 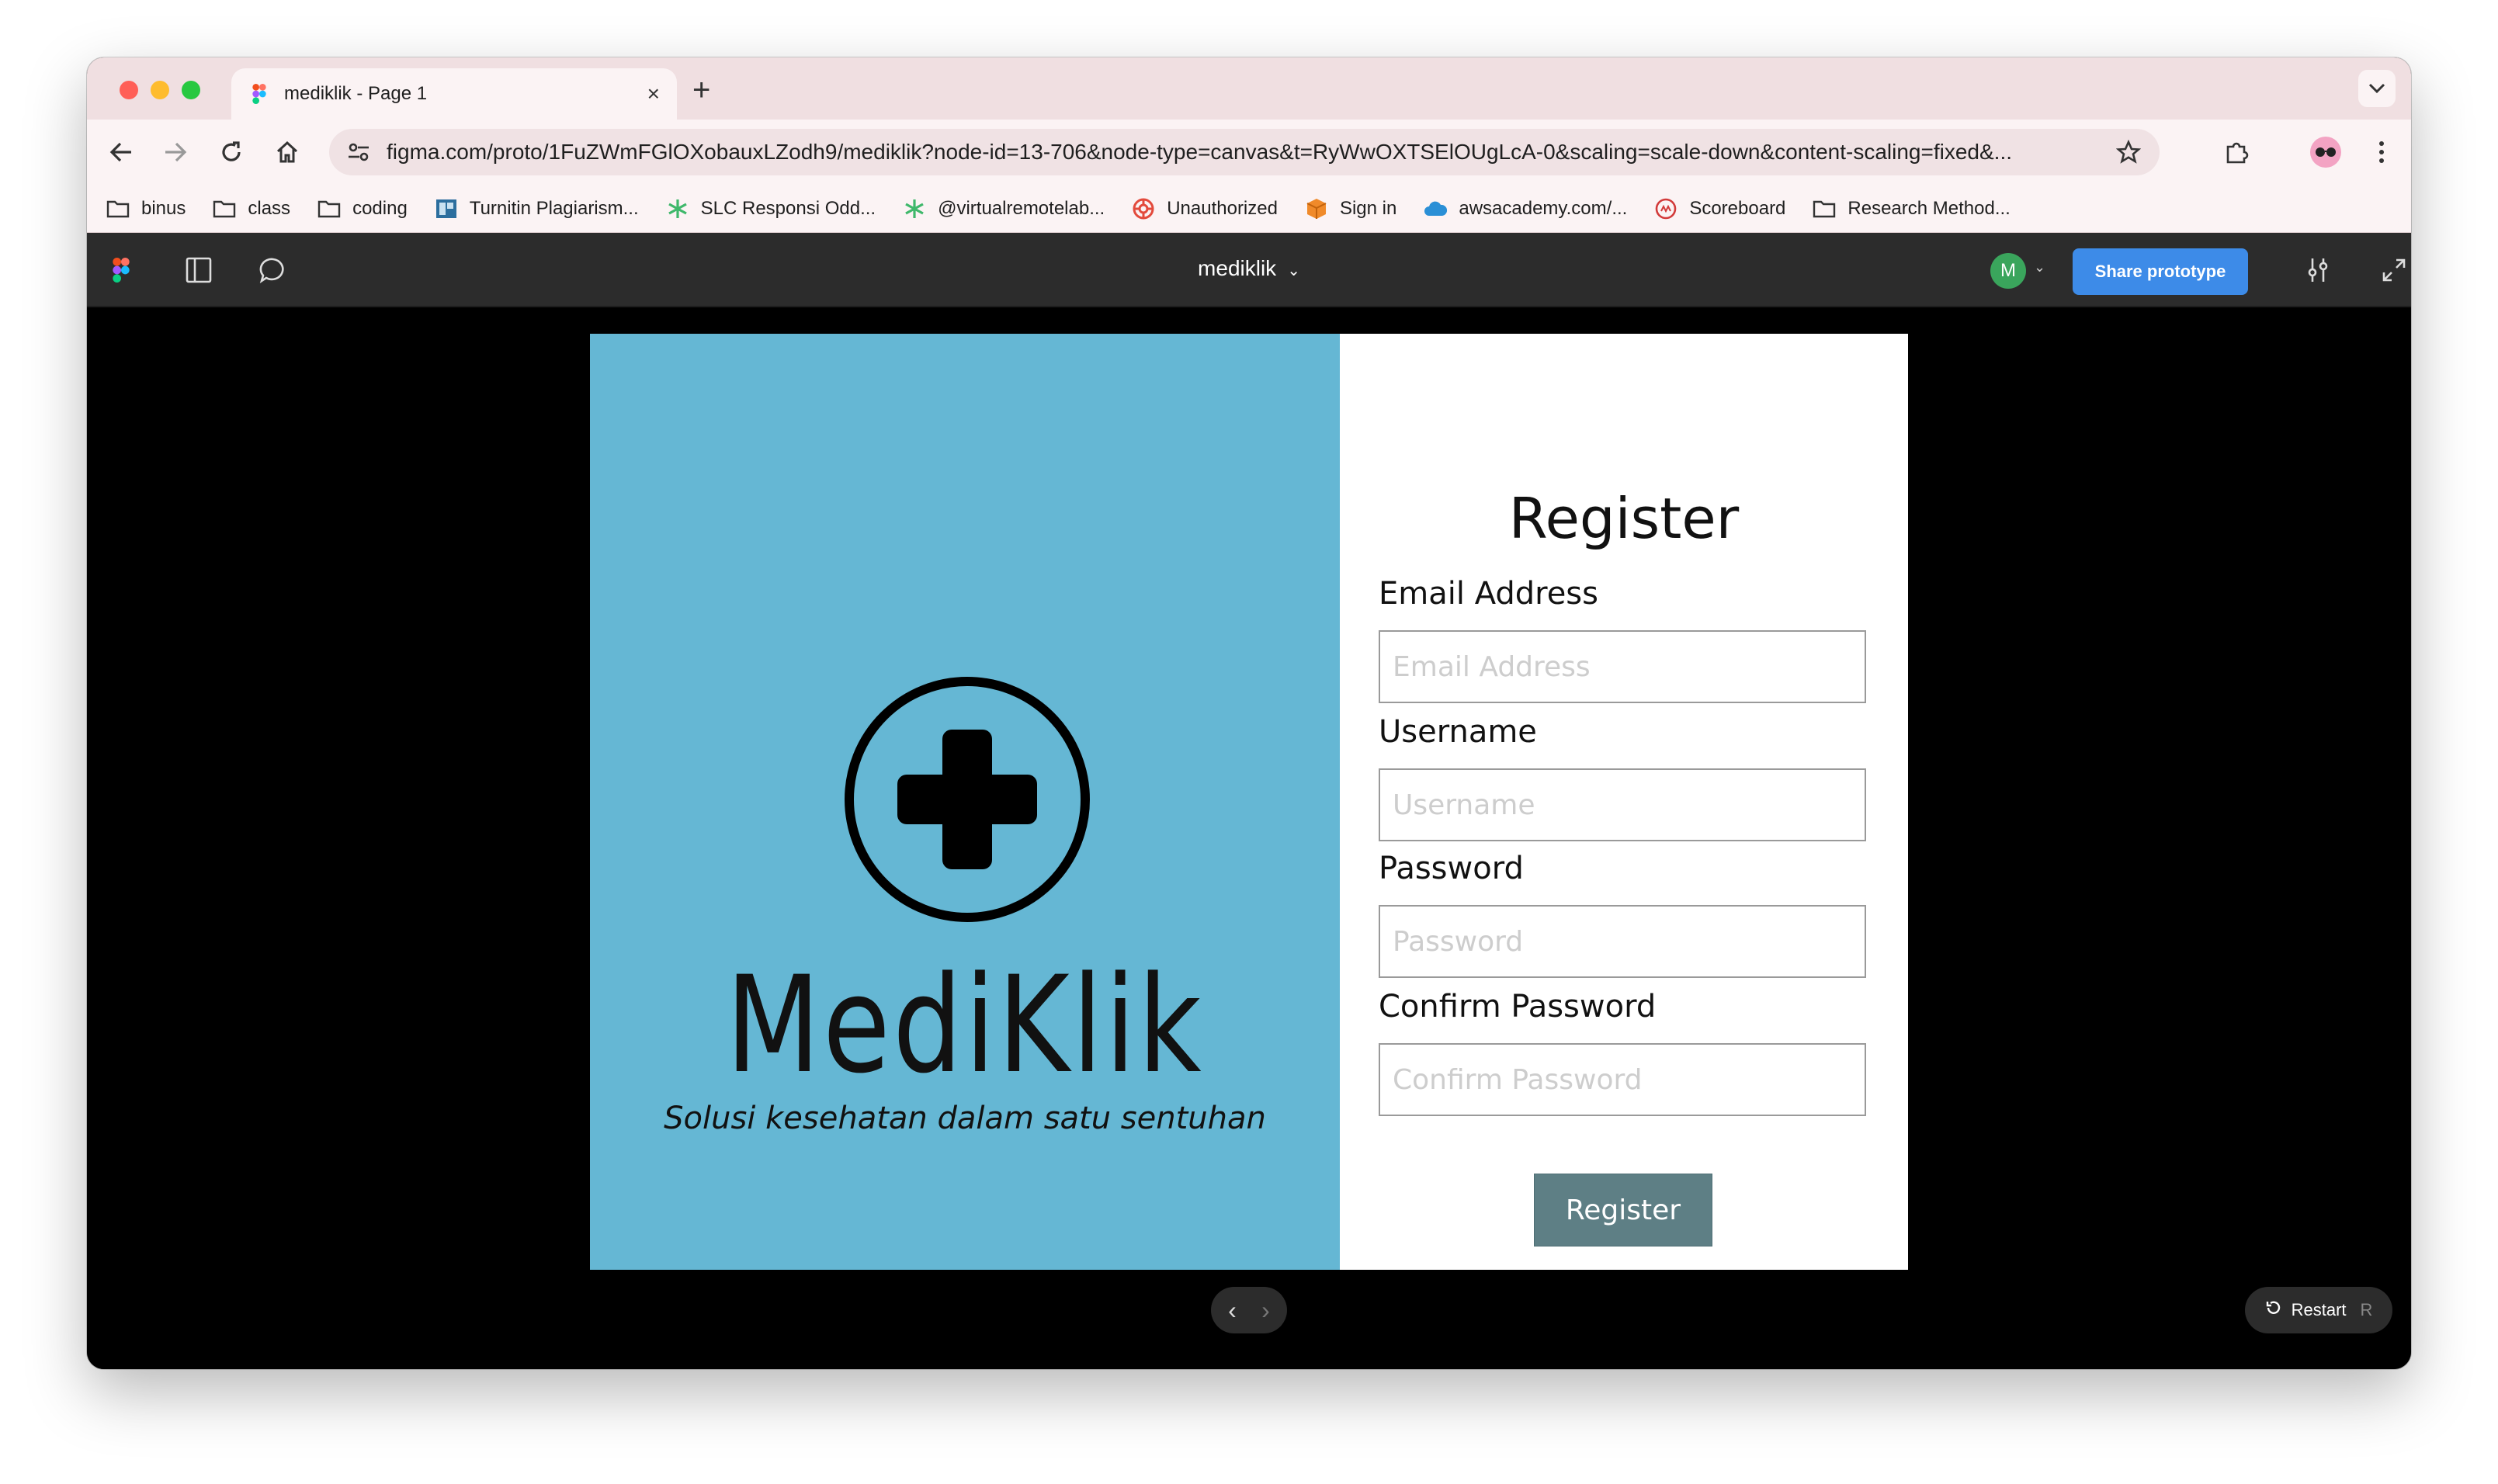 I want to click on fullscreen-icon, so click(x=2393, y=270).